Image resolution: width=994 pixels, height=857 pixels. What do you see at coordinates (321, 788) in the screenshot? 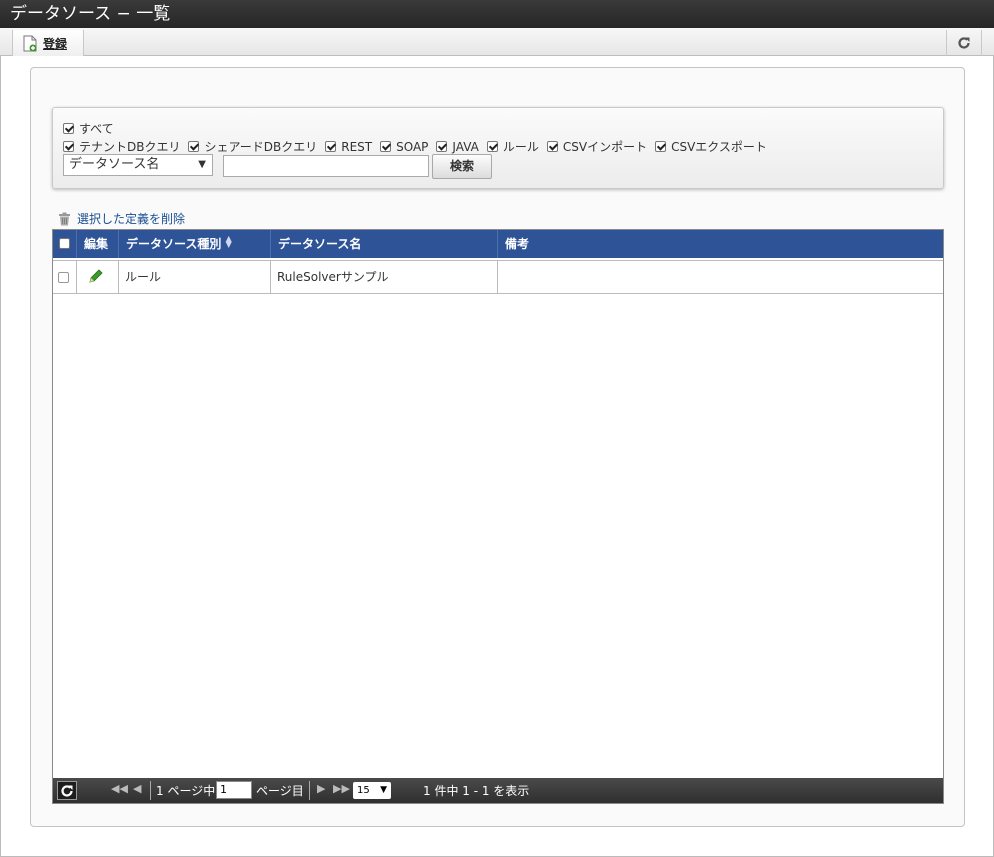
I see `next-page-icon: ▶` at bounding box center [321, 788].